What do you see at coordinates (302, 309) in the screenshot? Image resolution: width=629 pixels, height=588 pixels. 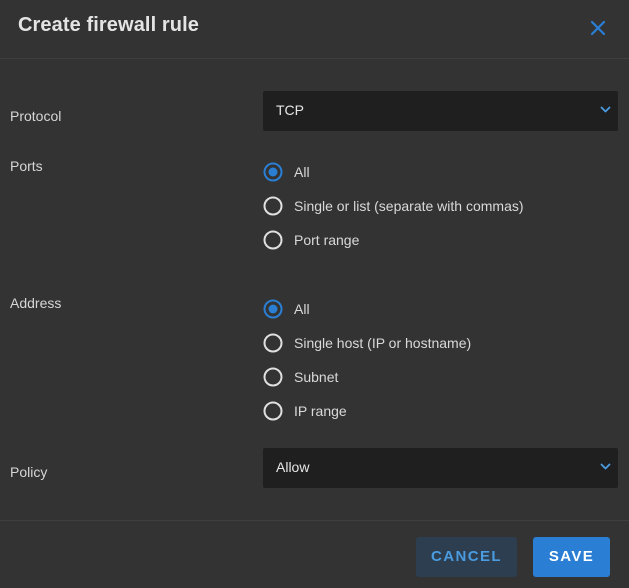 I see `address-option-label: All` at bounding box center [302, 309].